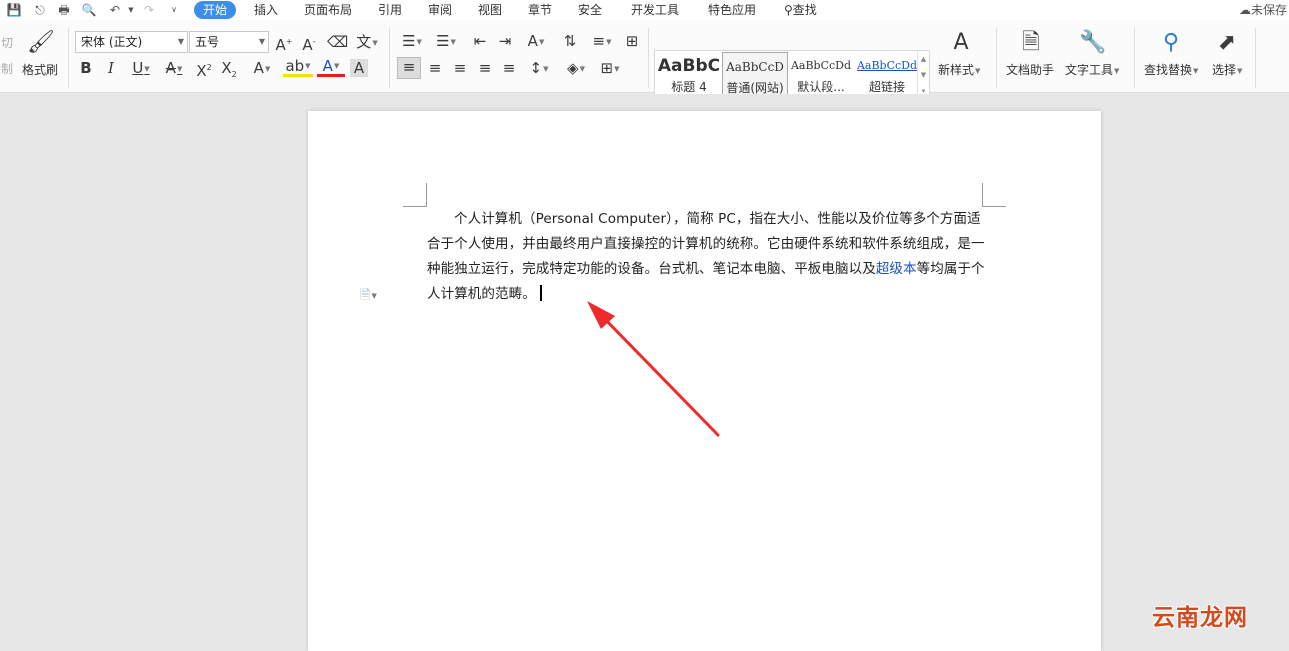 The image size is (1289, 651). Describe the element at coordinates (86, 68) in the screenshot. I see `bold-icon: B` at that location.